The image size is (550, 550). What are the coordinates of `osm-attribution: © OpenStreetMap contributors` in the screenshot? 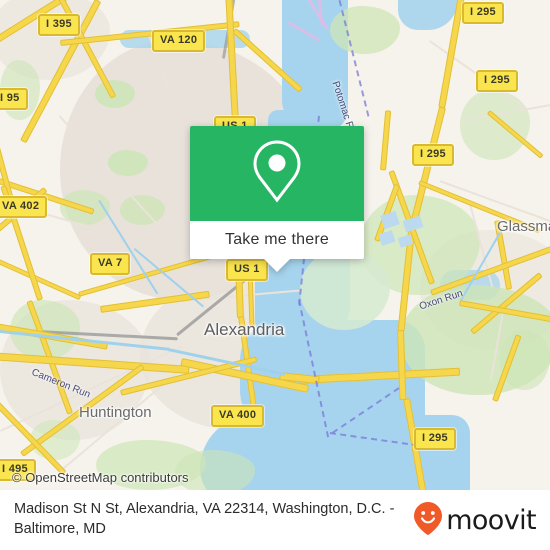 It's located at (100, 477).